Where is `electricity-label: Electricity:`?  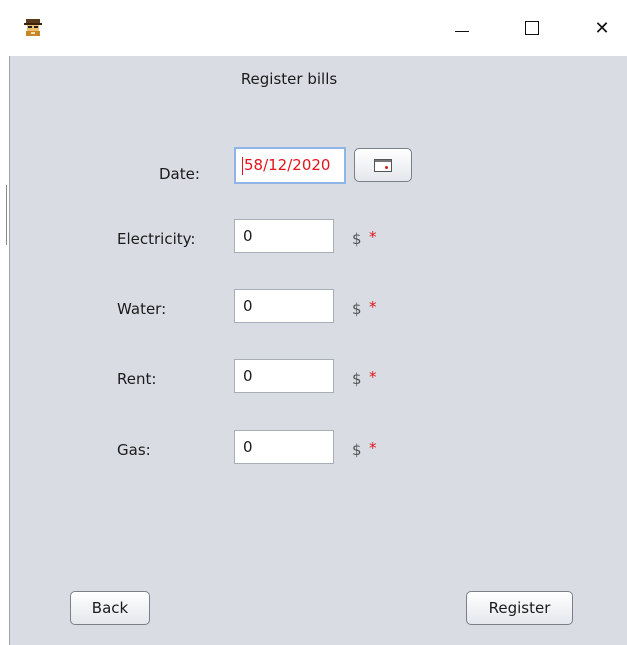
electricity-label: Electricity: is located at coordinates (156, 239).